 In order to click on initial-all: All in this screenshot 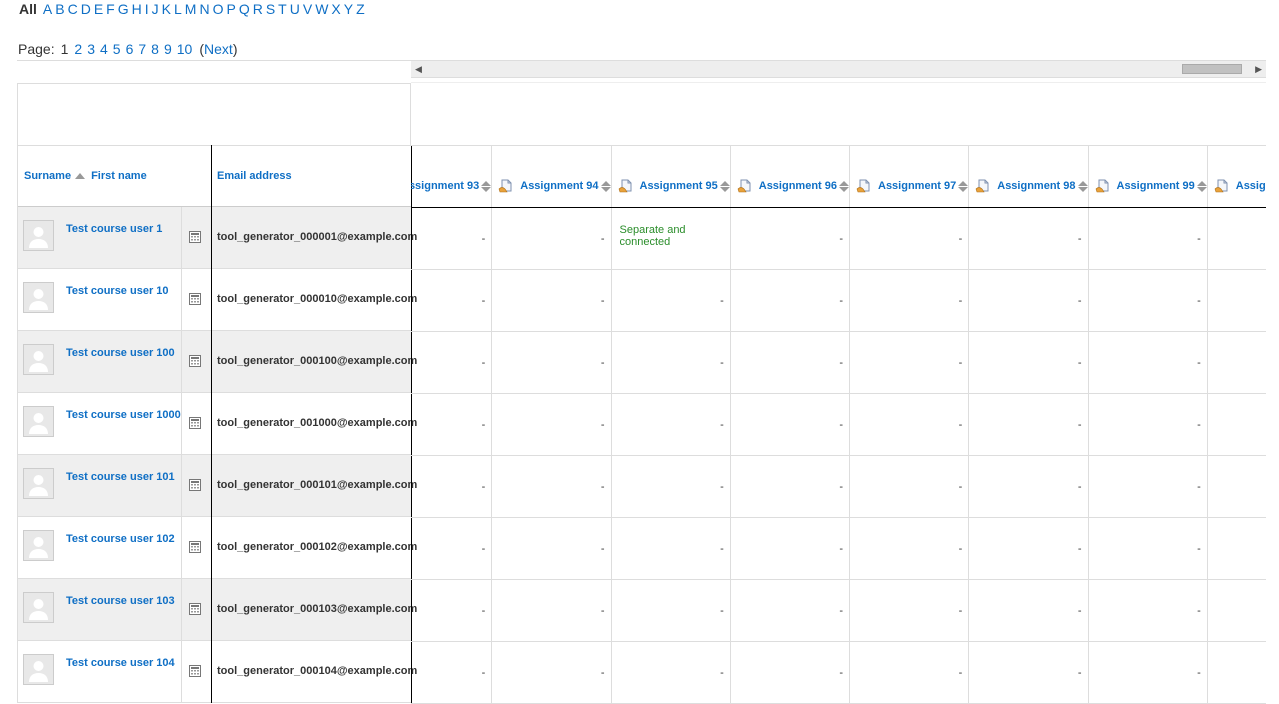, I will do `click(28, 9)`.